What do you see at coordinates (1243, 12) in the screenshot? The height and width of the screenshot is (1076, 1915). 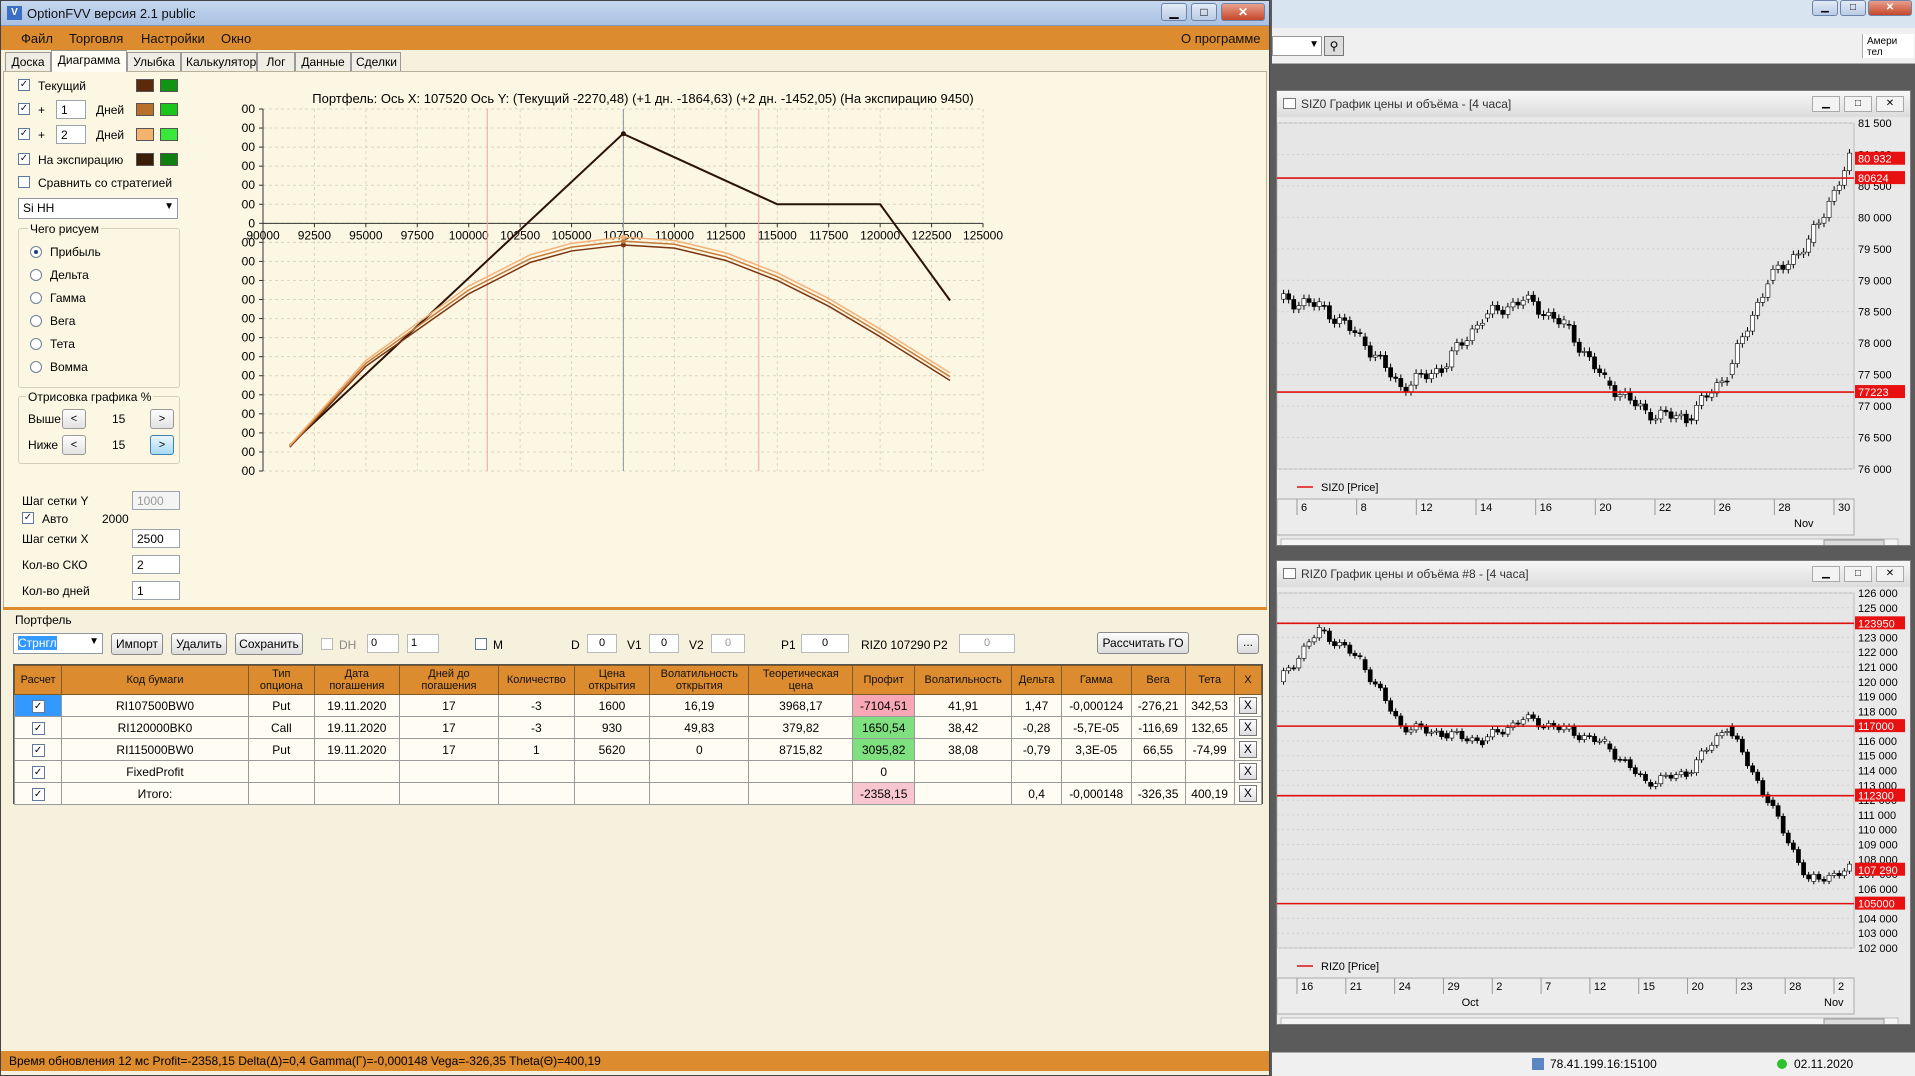 I see `close-button: ✕` at bounding box center [1243, 12].